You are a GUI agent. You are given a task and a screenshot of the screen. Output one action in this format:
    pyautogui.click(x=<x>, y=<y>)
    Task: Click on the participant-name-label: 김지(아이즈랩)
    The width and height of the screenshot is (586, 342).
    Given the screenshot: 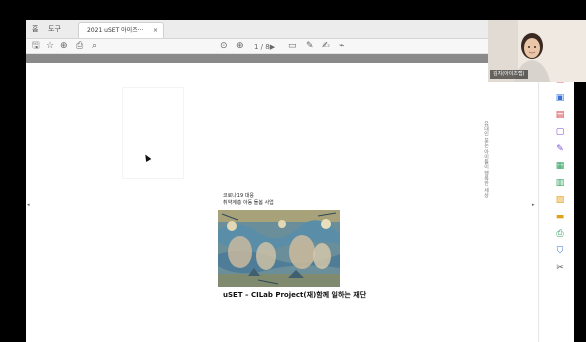 What is the action you would take?
    pyautogui.click(x=509, y=74)
    